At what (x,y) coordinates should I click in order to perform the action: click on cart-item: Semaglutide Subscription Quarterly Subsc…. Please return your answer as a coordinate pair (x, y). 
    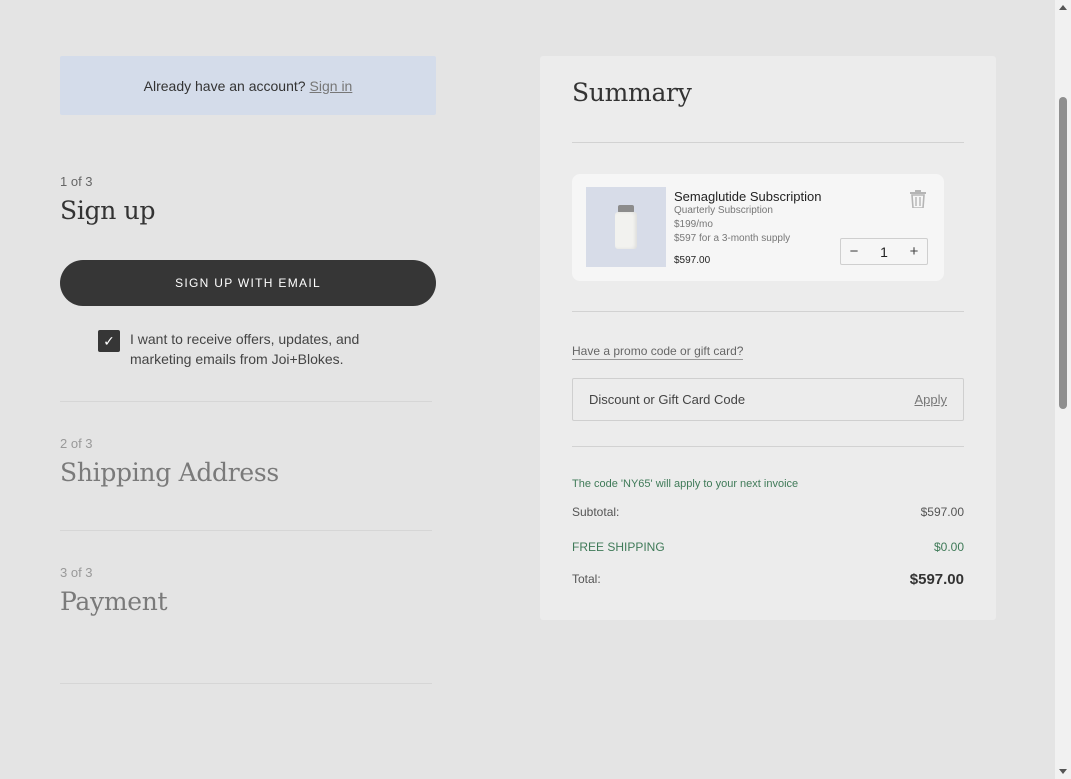
    Looking at the image, I should click on (758, 227).